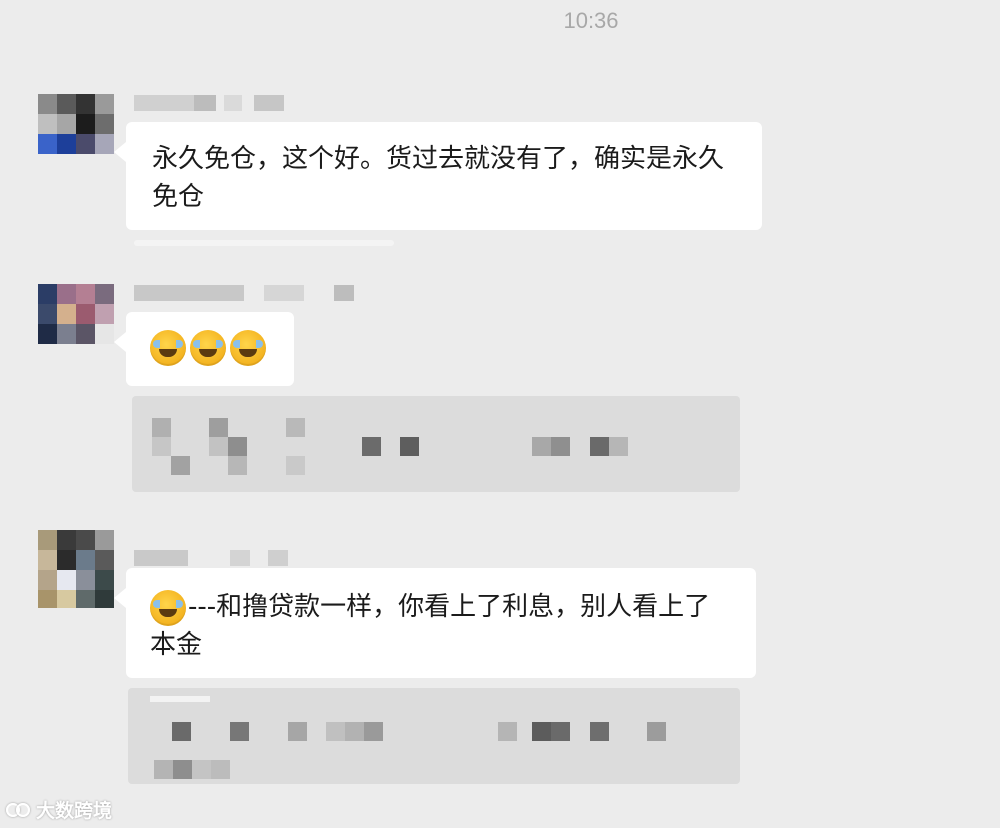  I want to click on message-content: ---和撸贷款一样，你看上了利息，别人看上了本金, so click(443, 626).